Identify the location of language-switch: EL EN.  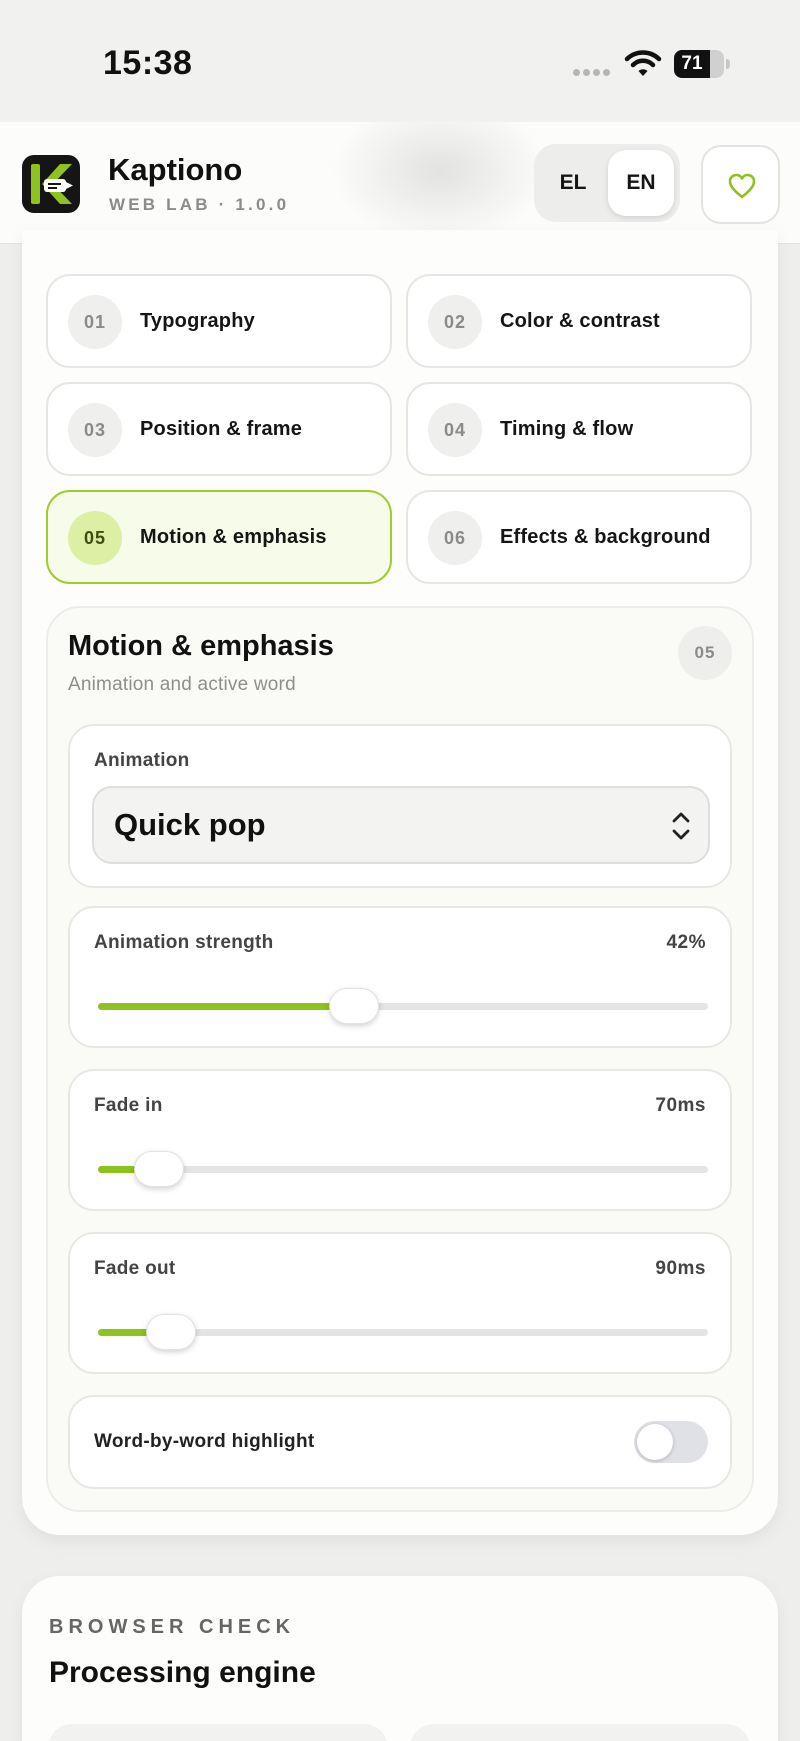
(607, 183).